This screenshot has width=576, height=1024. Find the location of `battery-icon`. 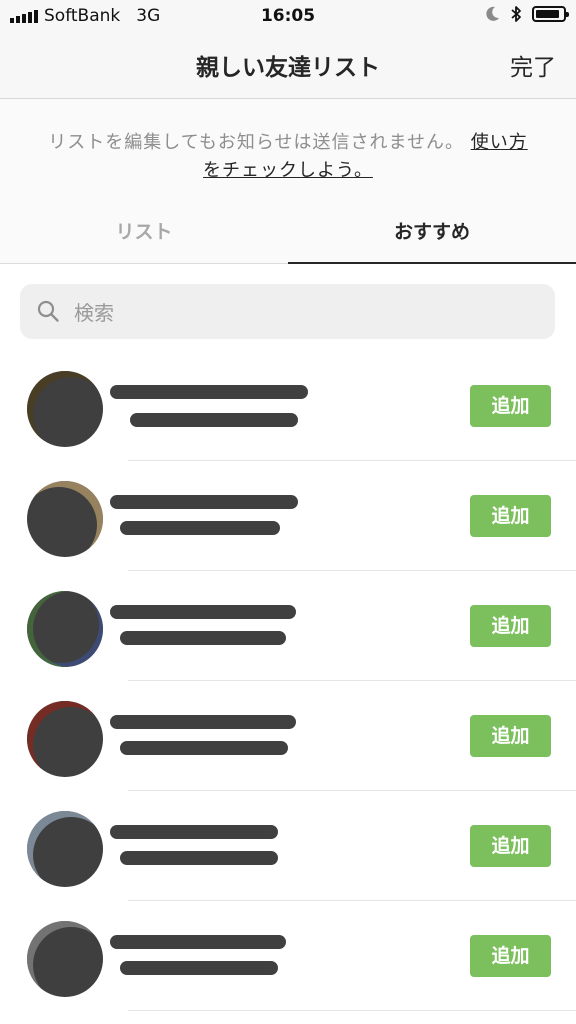

battery-icon is located at coordinates (550, 14).